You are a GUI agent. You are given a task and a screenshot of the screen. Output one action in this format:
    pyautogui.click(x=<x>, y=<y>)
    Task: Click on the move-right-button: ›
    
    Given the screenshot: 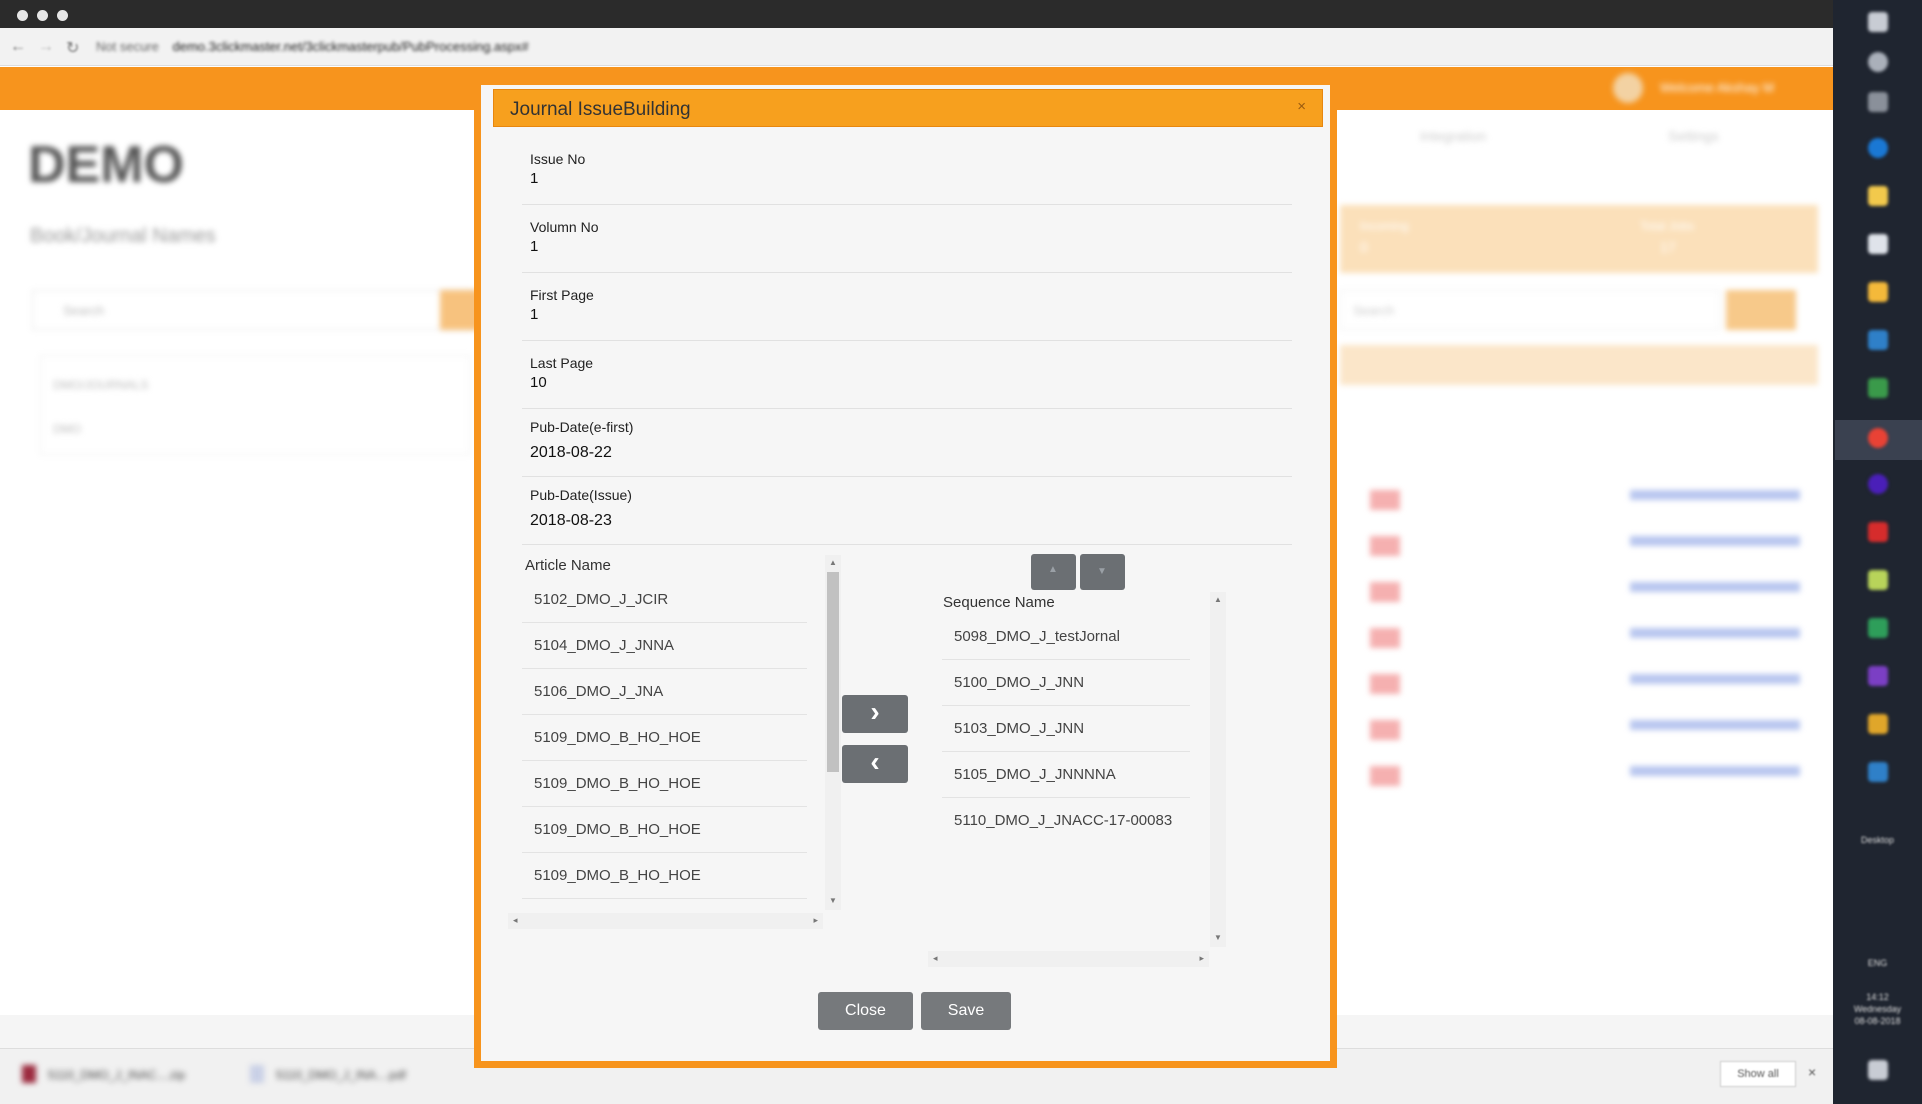 What is the action you would take?
    pyautogui.click(x=875, y=714)
    